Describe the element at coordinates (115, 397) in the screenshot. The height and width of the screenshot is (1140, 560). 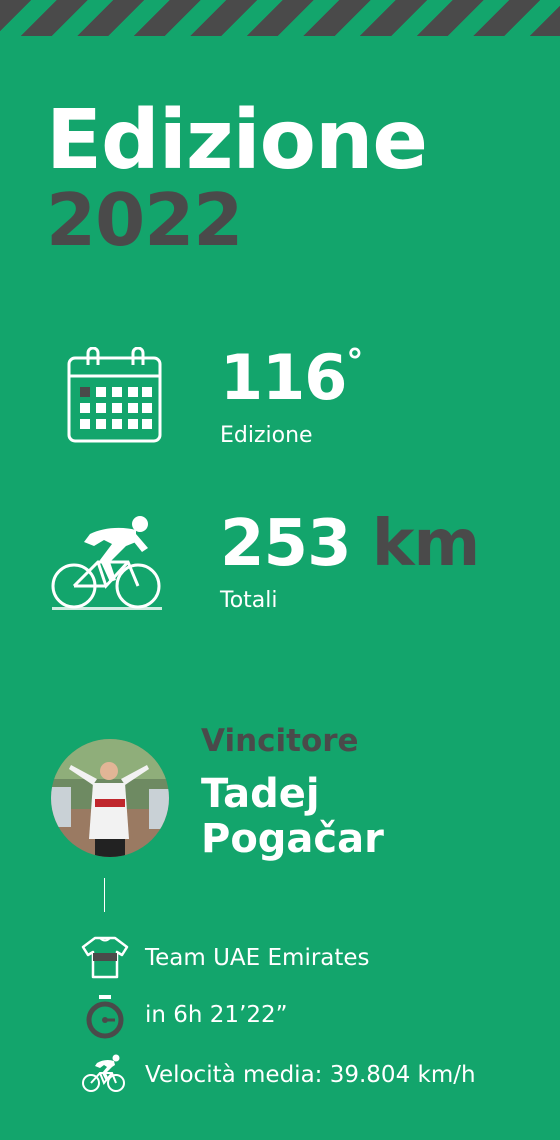
I see `calendar-icon` at that location.